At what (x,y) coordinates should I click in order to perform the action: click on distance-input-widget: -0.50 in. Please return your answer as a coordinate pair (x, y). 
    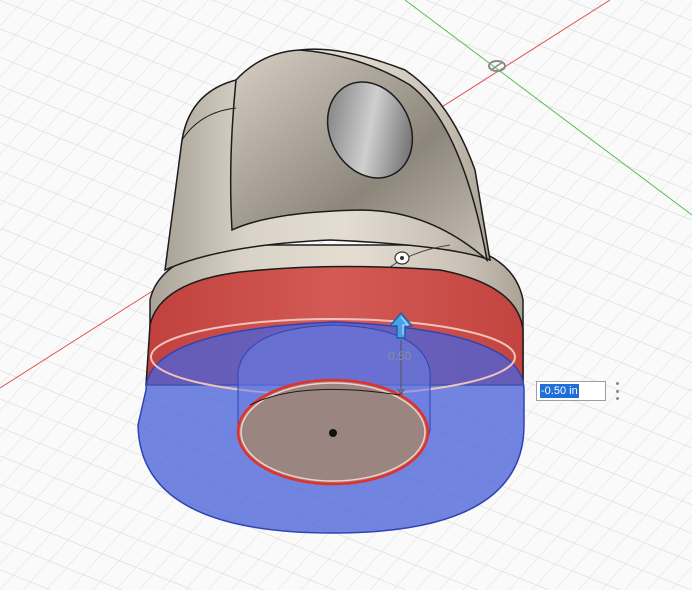
    Looking at the image, I should click on (577, 391).